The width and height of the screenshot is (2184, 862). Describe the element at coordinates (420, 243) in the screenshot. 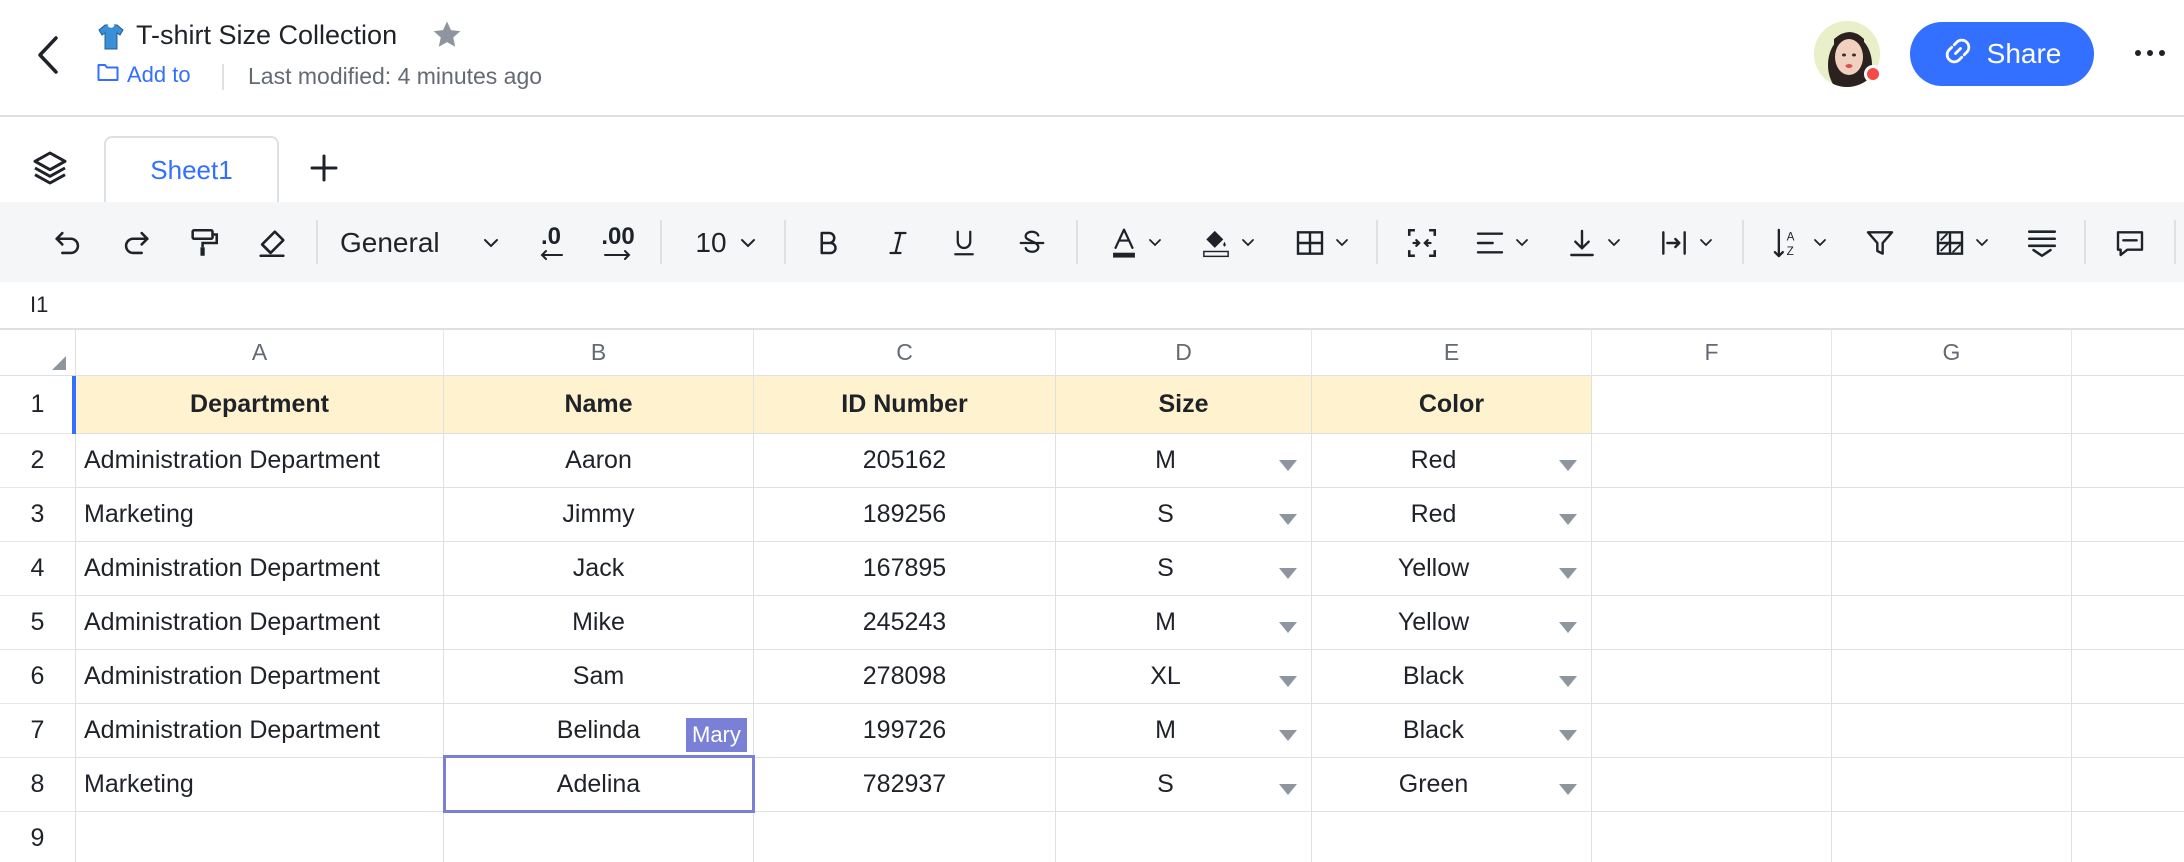

I see `number-format-dropdown: General` at that location.